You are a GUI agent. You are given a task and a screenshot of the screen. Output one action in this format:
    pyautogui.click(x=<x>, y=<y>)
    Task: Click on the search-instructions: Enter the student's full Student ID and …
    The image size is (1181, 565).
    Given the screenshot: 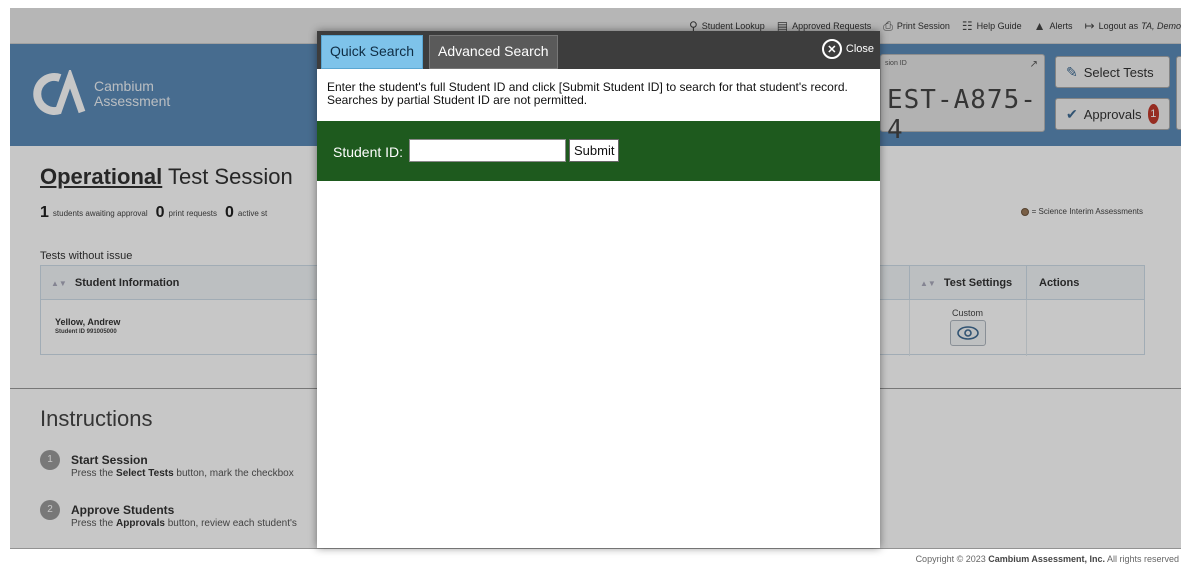 What is the action you would take?
    pyautogui.click(x=587, y=93)
    